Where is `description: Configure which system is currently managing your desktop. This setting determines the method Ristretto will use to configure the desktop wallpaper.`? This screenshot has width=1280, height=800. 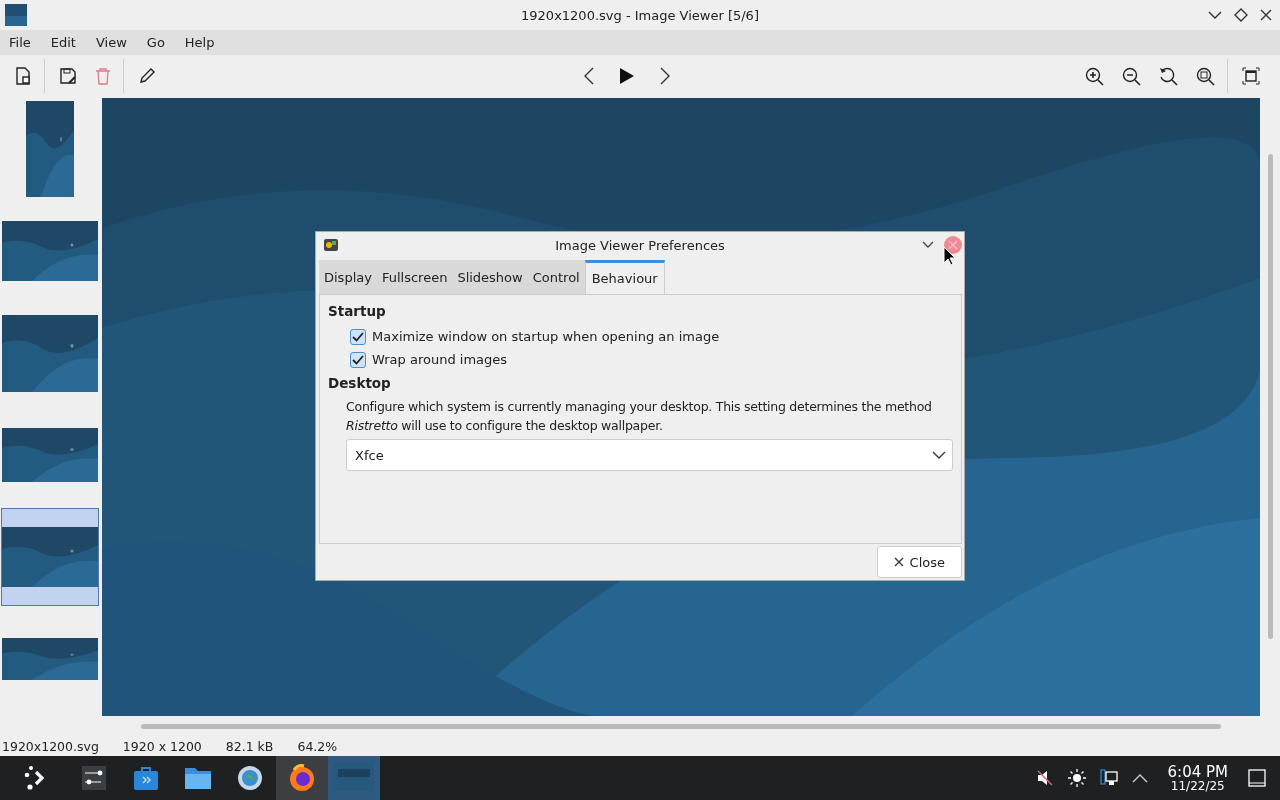
description: Configure which system is currently managing your desktop. This setting determines the method Ristretto will use to configure the desktop wallpaper. is located at coordinates (639, 416).